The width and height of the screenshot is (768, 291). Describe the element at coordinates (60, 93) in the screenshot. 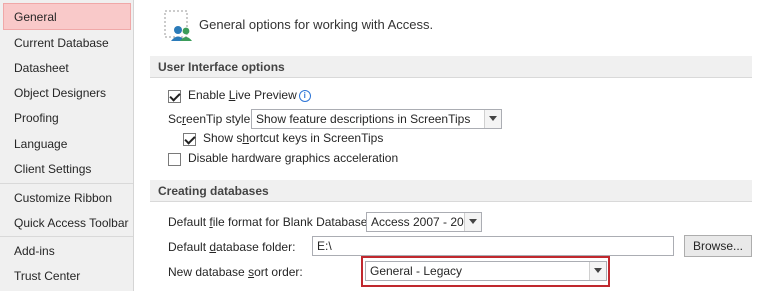

I see `sidebar-item-object-designers: Object Designers` at that location.